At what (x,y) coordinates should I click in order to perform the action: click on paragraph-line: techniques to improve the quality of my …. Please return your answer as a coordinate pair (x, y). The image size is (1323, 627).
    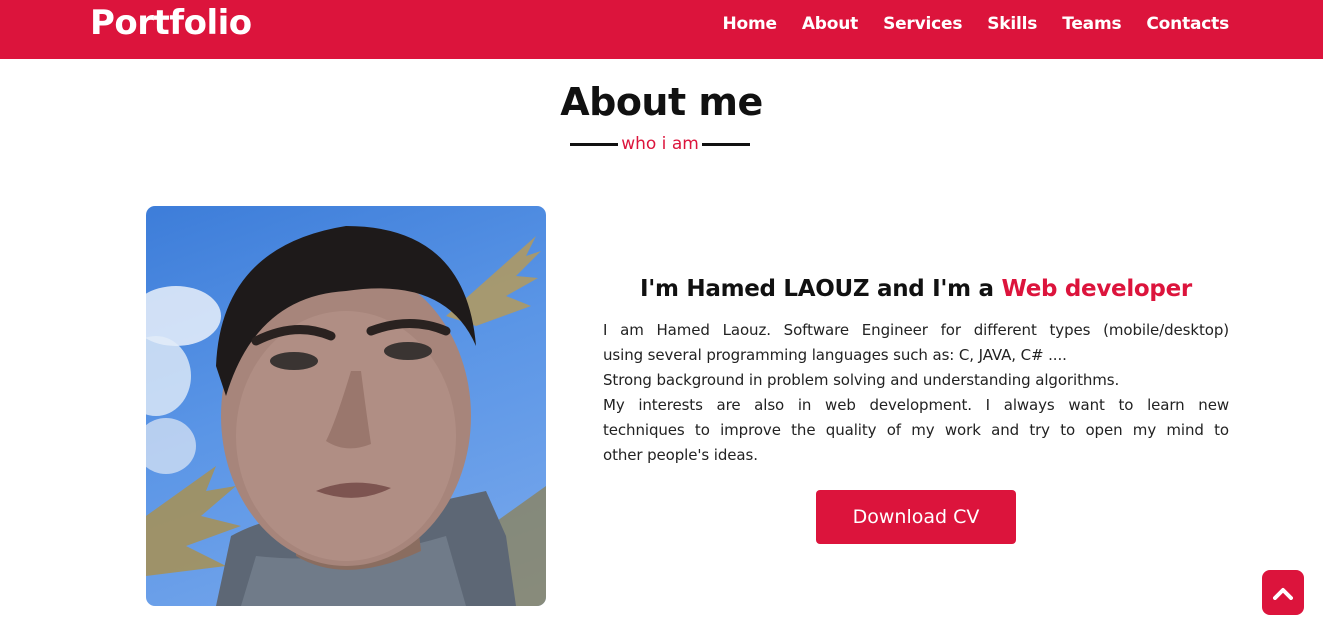
    Looking at the image, I should click on (916, 430).